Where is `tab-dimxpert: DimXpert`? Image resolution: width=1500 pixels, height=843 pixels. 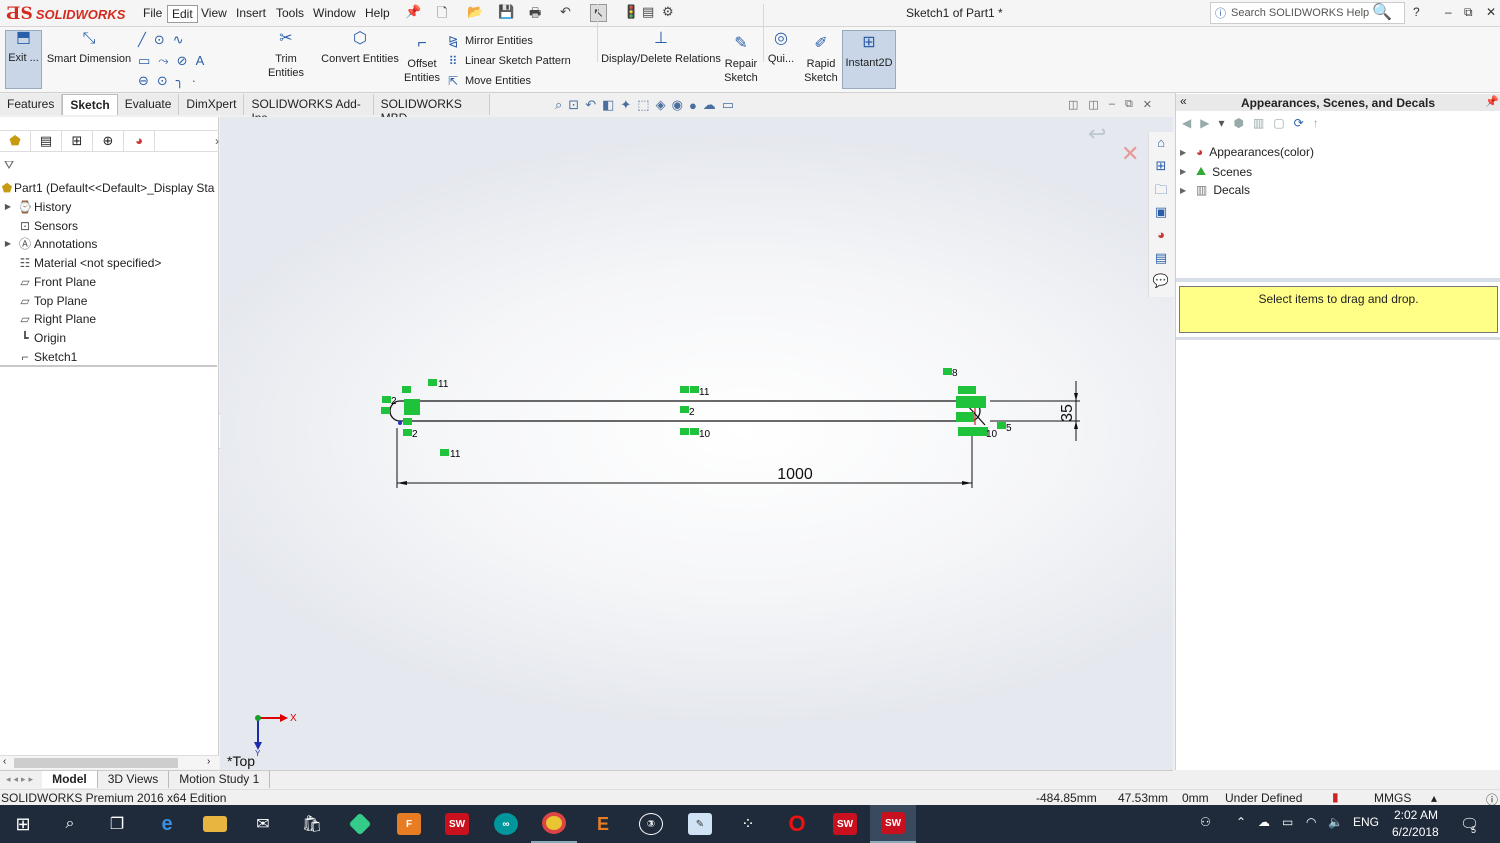 tab-dimxpert: DimXpert is located at coordinates (212, 104).